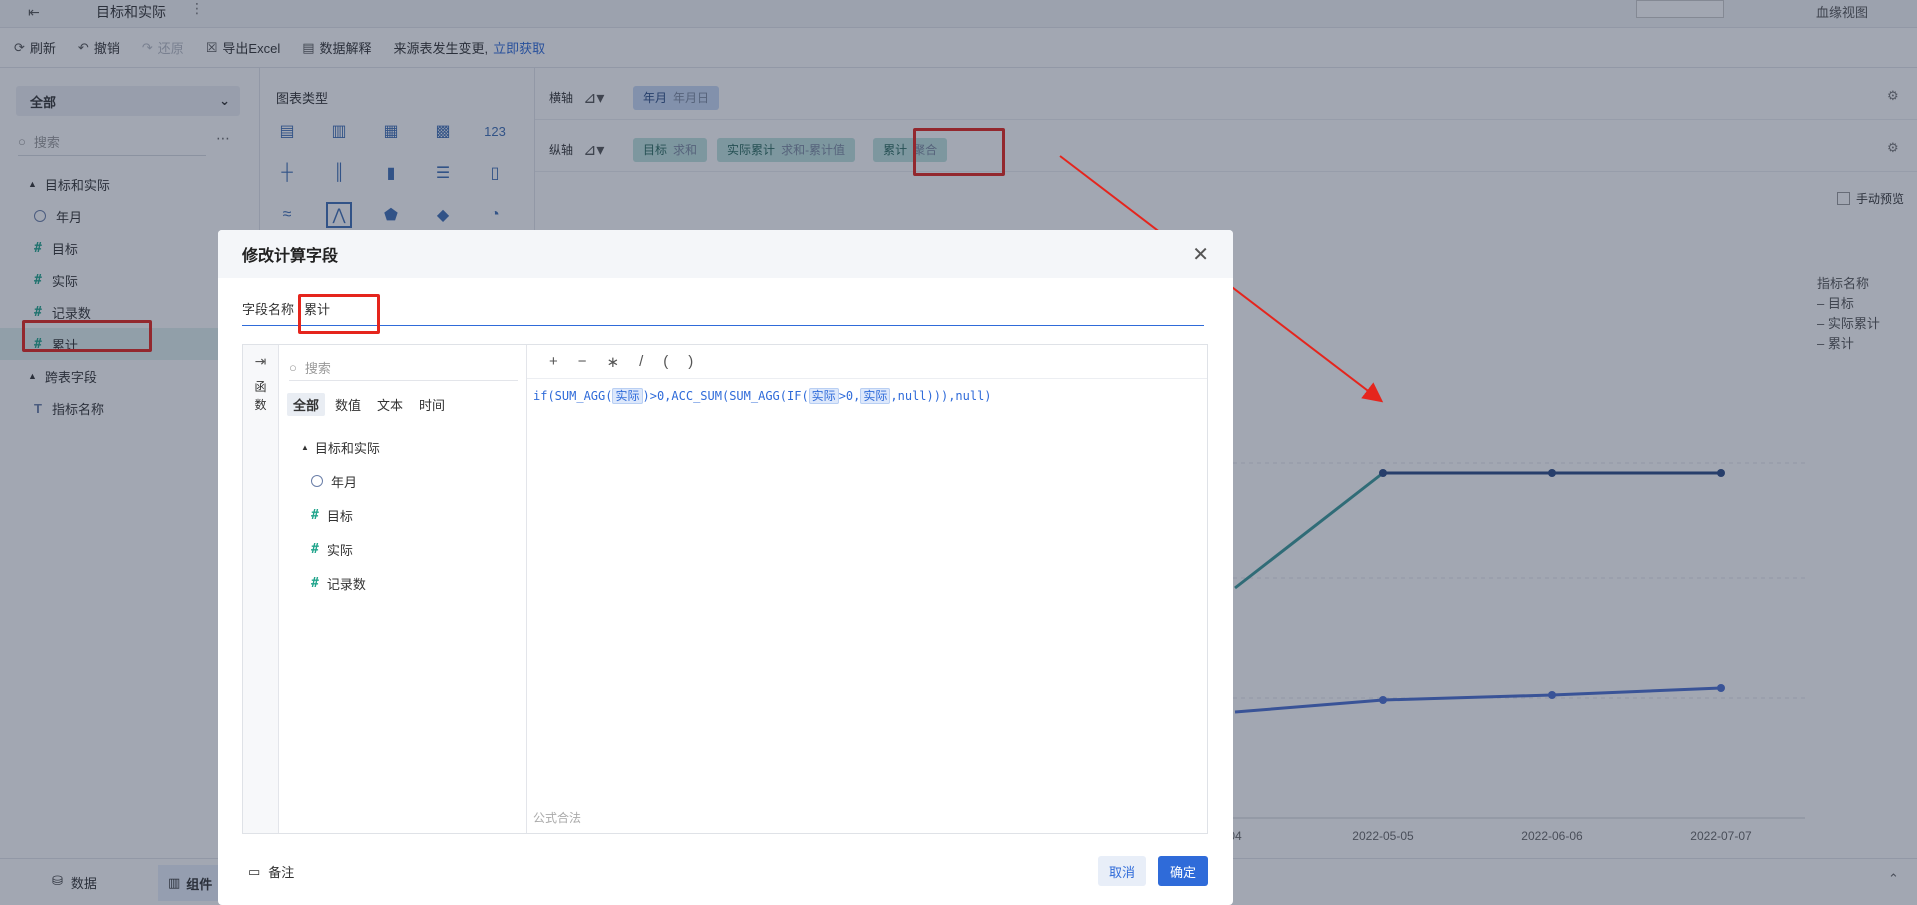  What do you see at coordinates (413, 515) in the screenshot?
I see `field-item: # 目标` at bounding box center [413, 515].